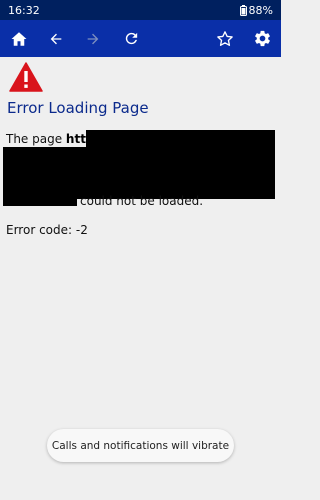 The width and height of the screenshot is (320, 500). I want to click on toast-text: Calls and notifications will vibrate, so click(140, 445).